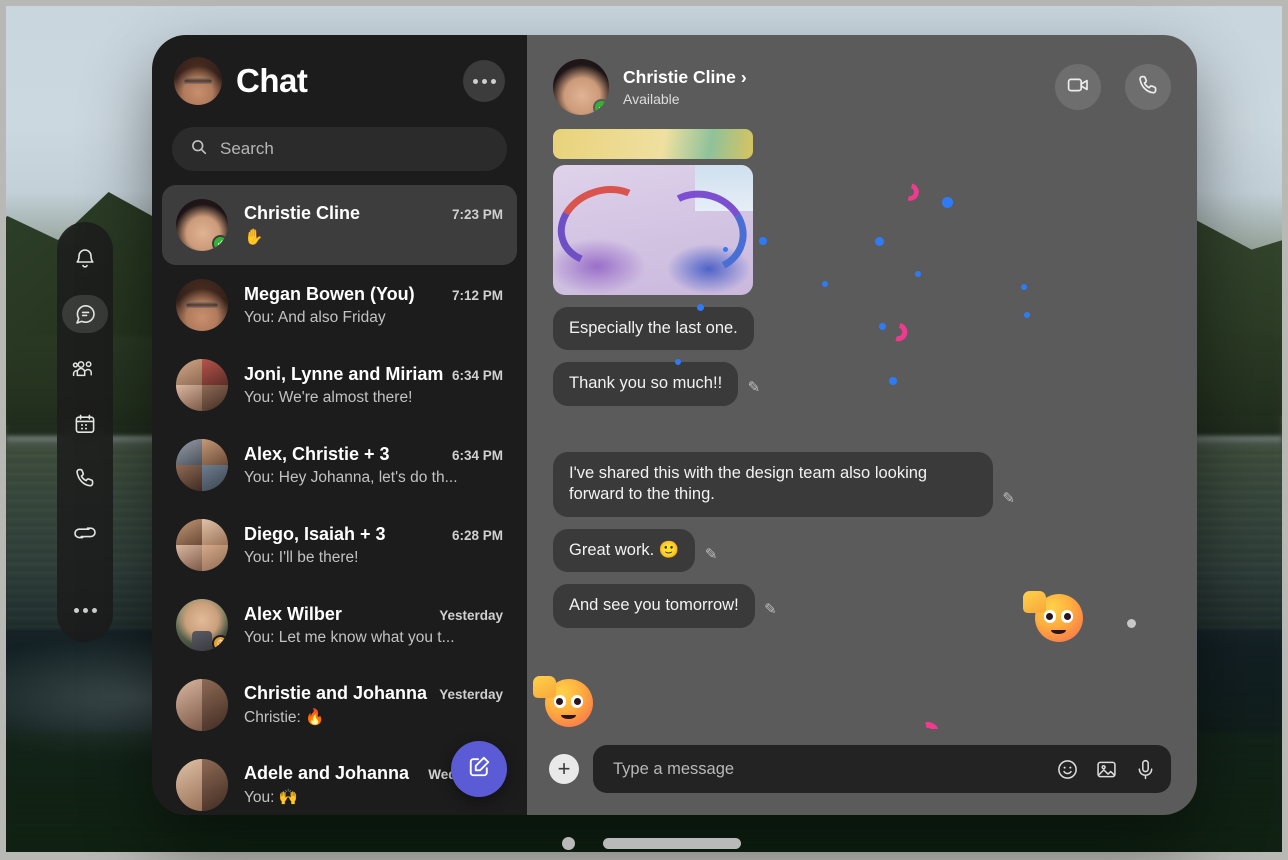 This screenshot has height=860, width=1288. I want to click on compose-icon, so click(479, 769).